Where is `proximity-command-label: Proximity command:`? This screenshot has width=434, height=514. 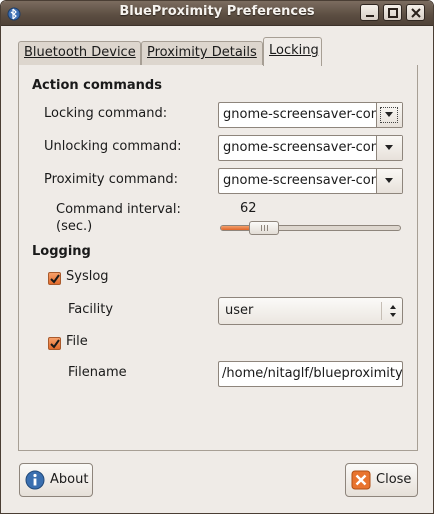
proximity-command-label: Proximity command: is located at coordinates (111, 179).